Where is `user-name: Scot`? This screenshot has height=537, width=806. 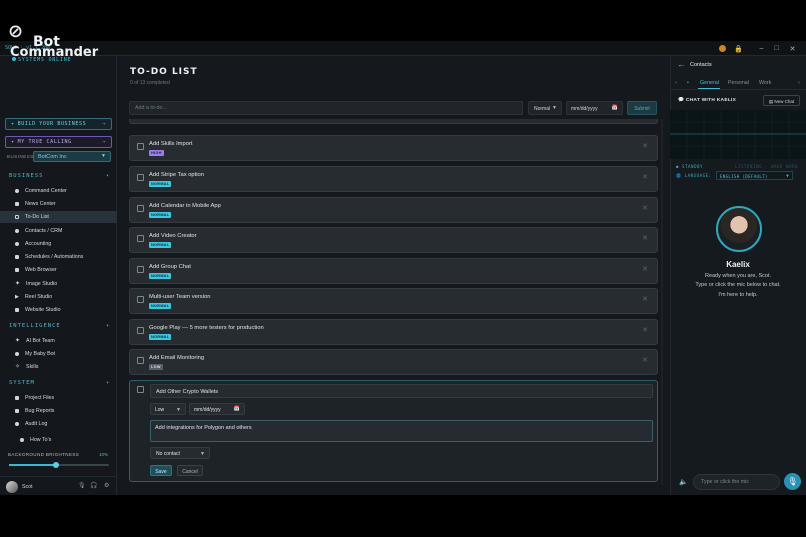
user-name: Scot is located at coordinates (27, 487).